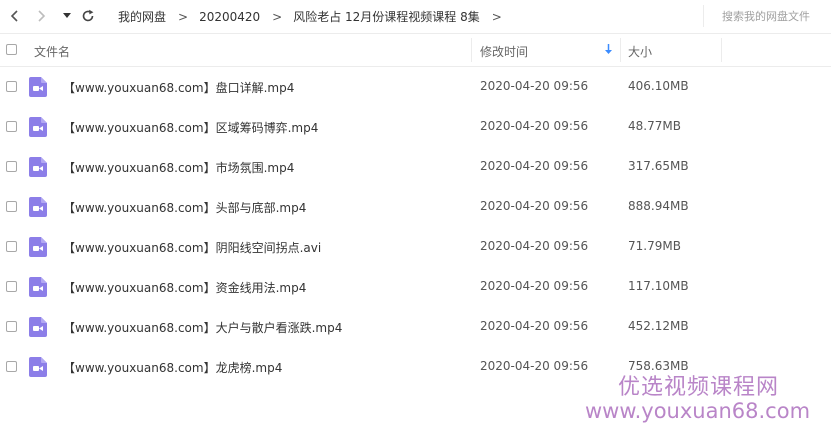 The height and width of the screenshot is (432, 831). Describe the element at coordinates (654, 246) in the screenshot. I see `file-size: 71.79MB` at that location.